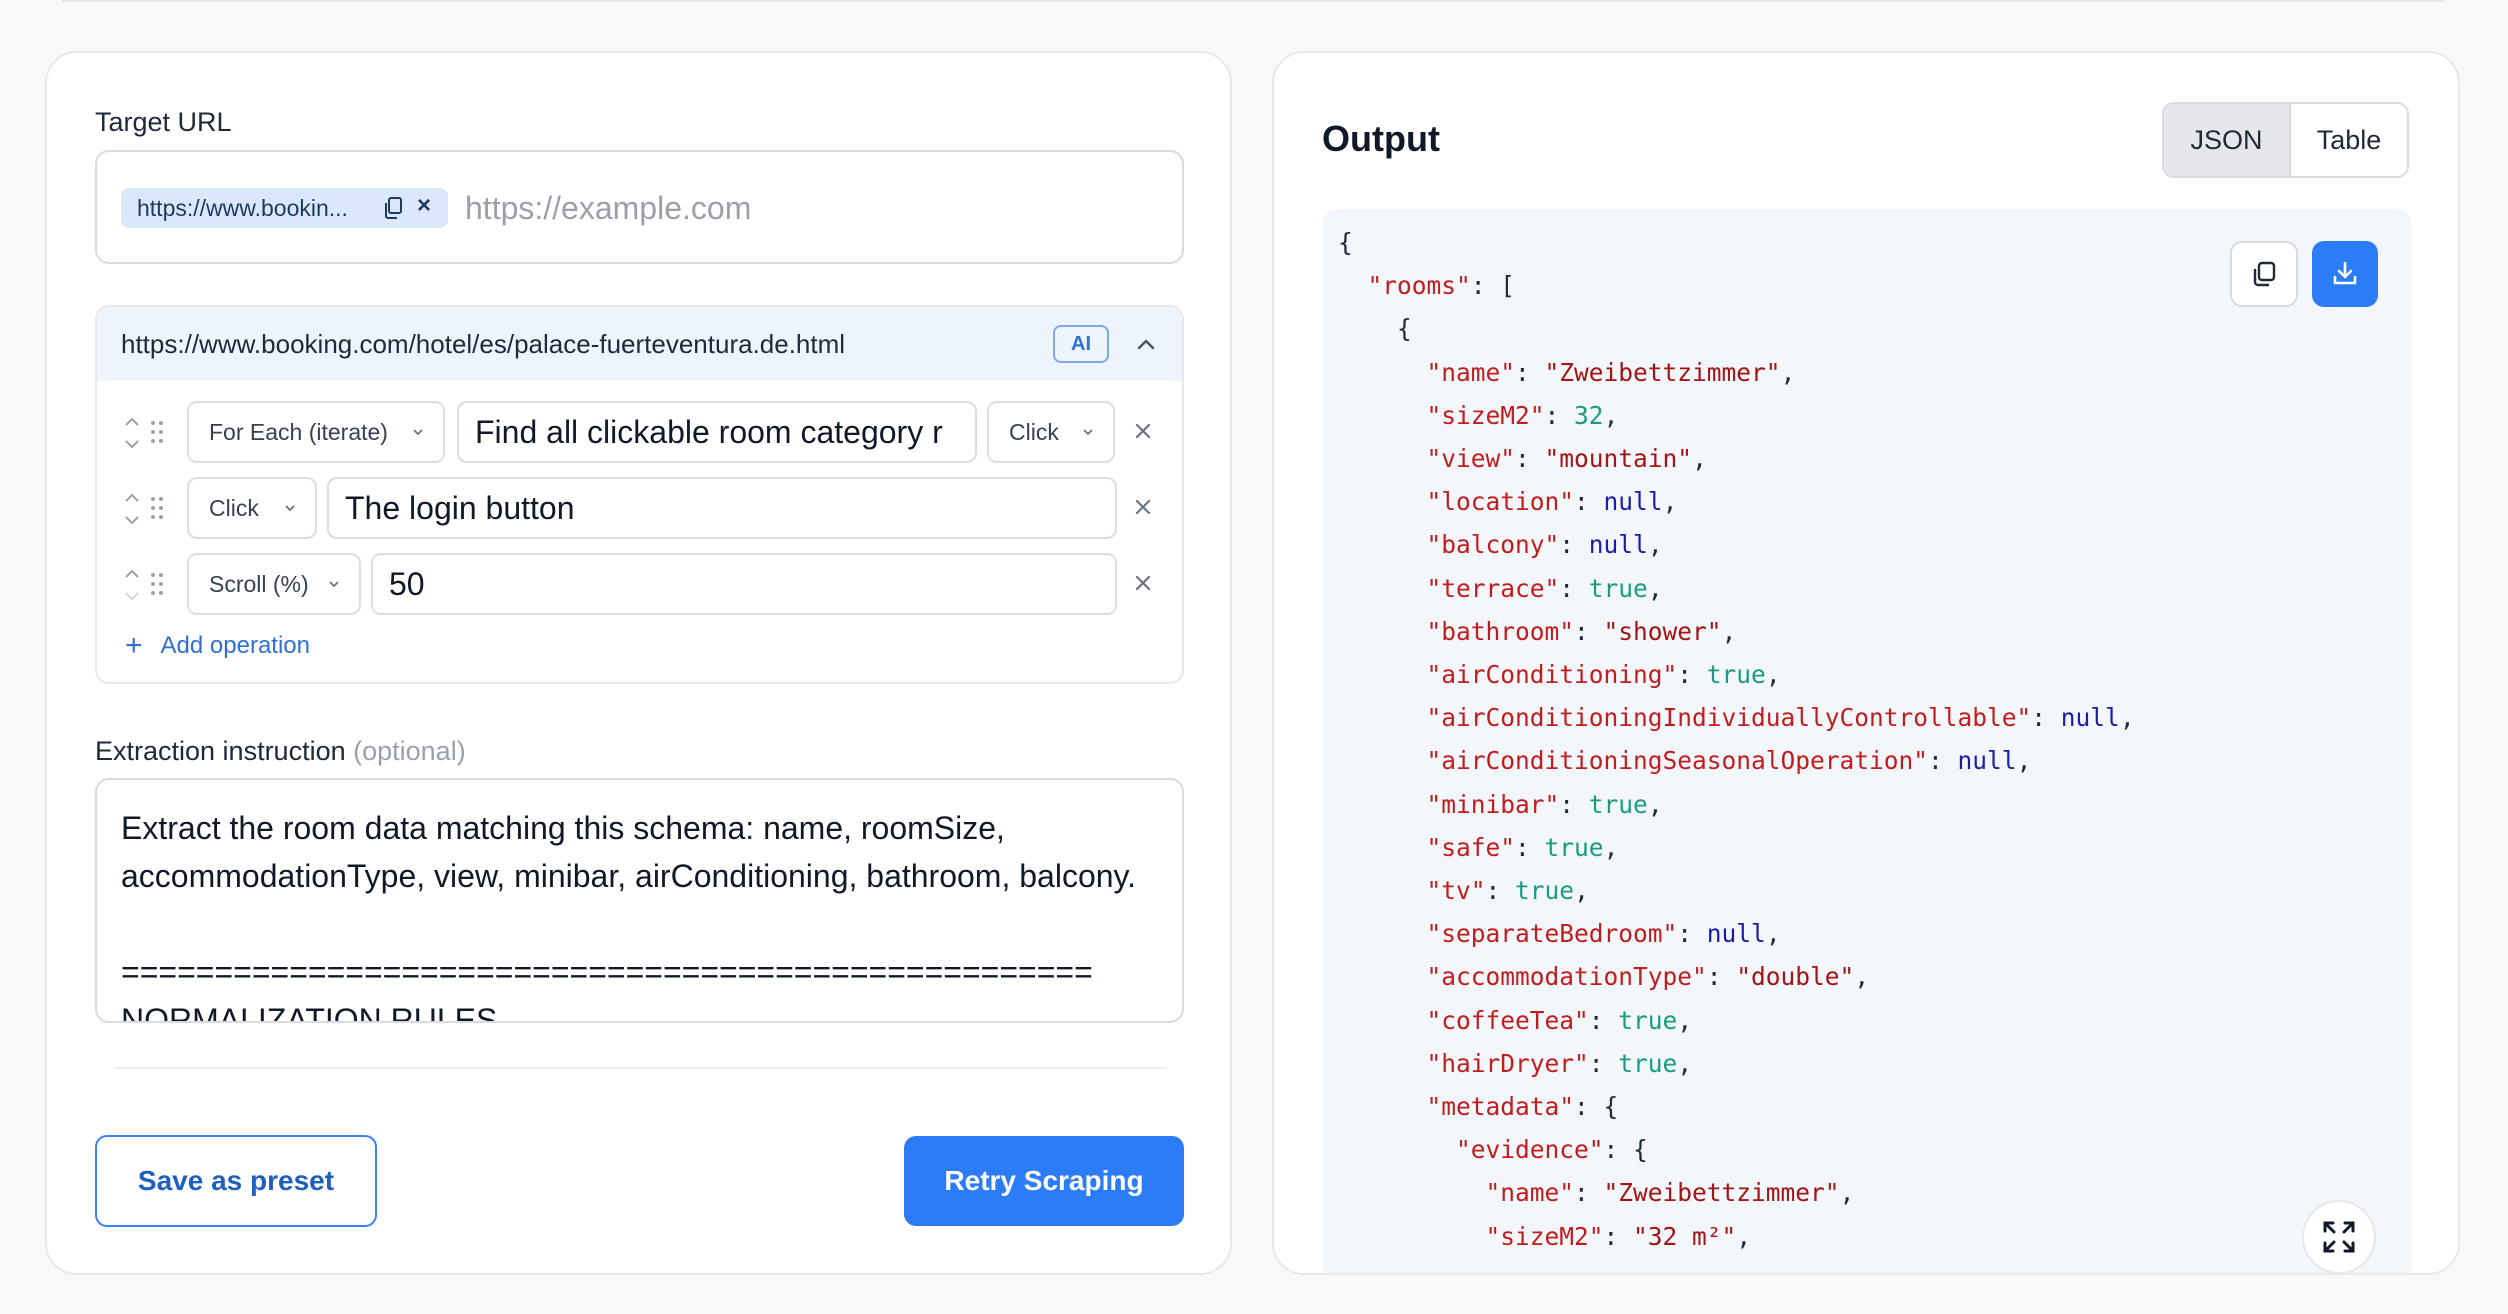  Describe the element at coordinates (1146, 344) in the screenshot. I see `chevron-up-icon` at that location.